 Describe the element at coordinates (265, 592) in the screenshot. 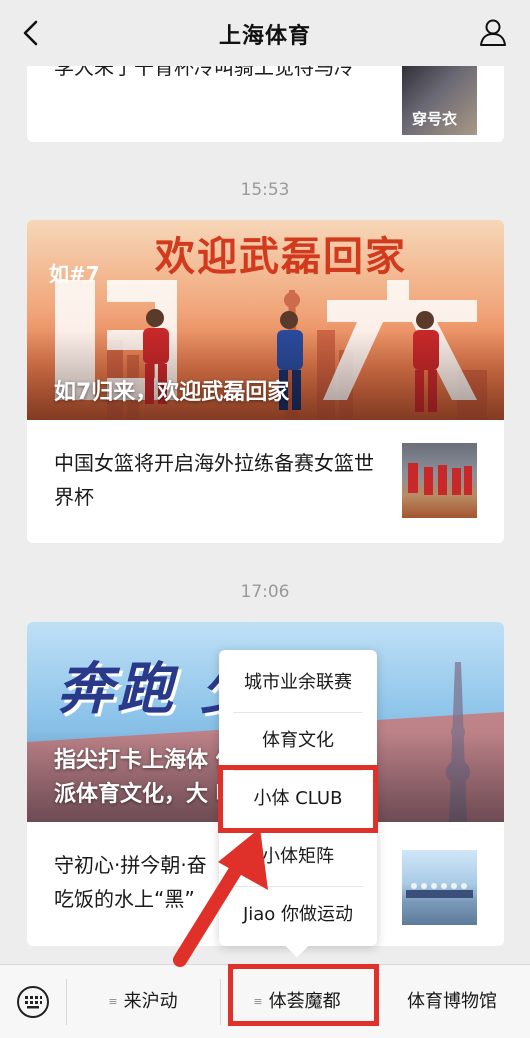

I see `timestamp: 17:06` at that location.